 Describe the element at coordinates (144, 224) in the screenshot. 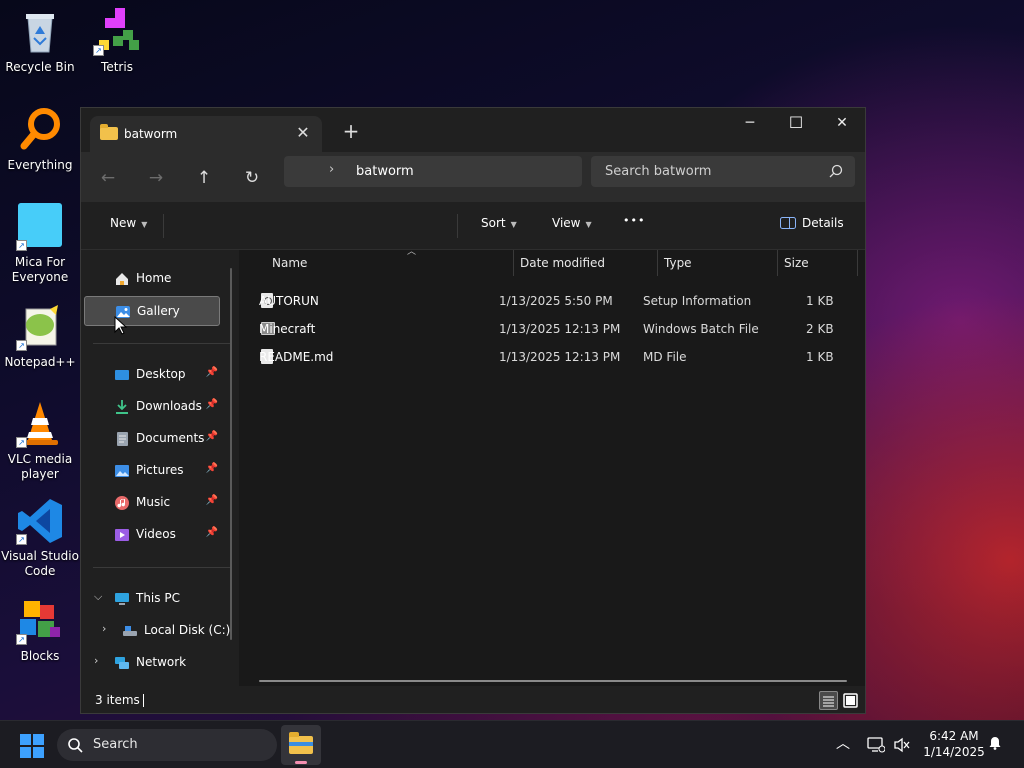

I see `chevron-down-icon: ▼` at that location.